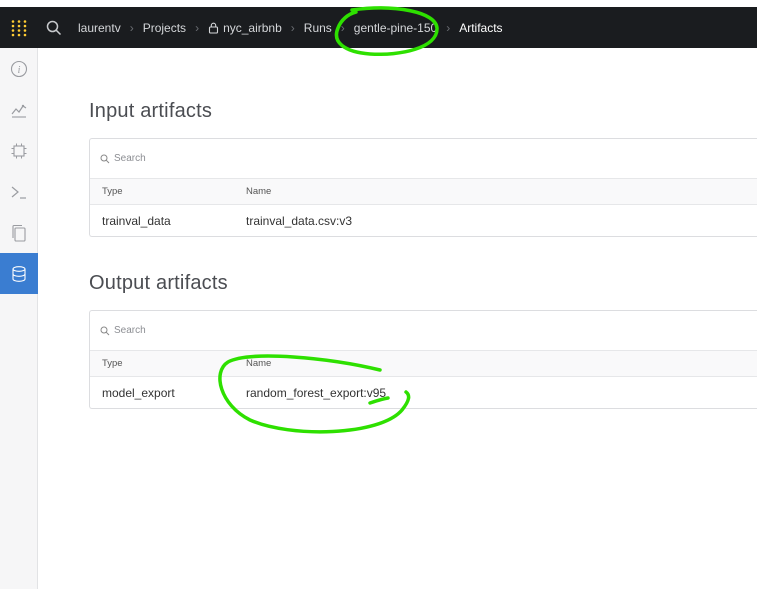 This screenshot has width=757, height=589. I want to click on input-artifacts-heading: Input artifacts, so click(151, 111).